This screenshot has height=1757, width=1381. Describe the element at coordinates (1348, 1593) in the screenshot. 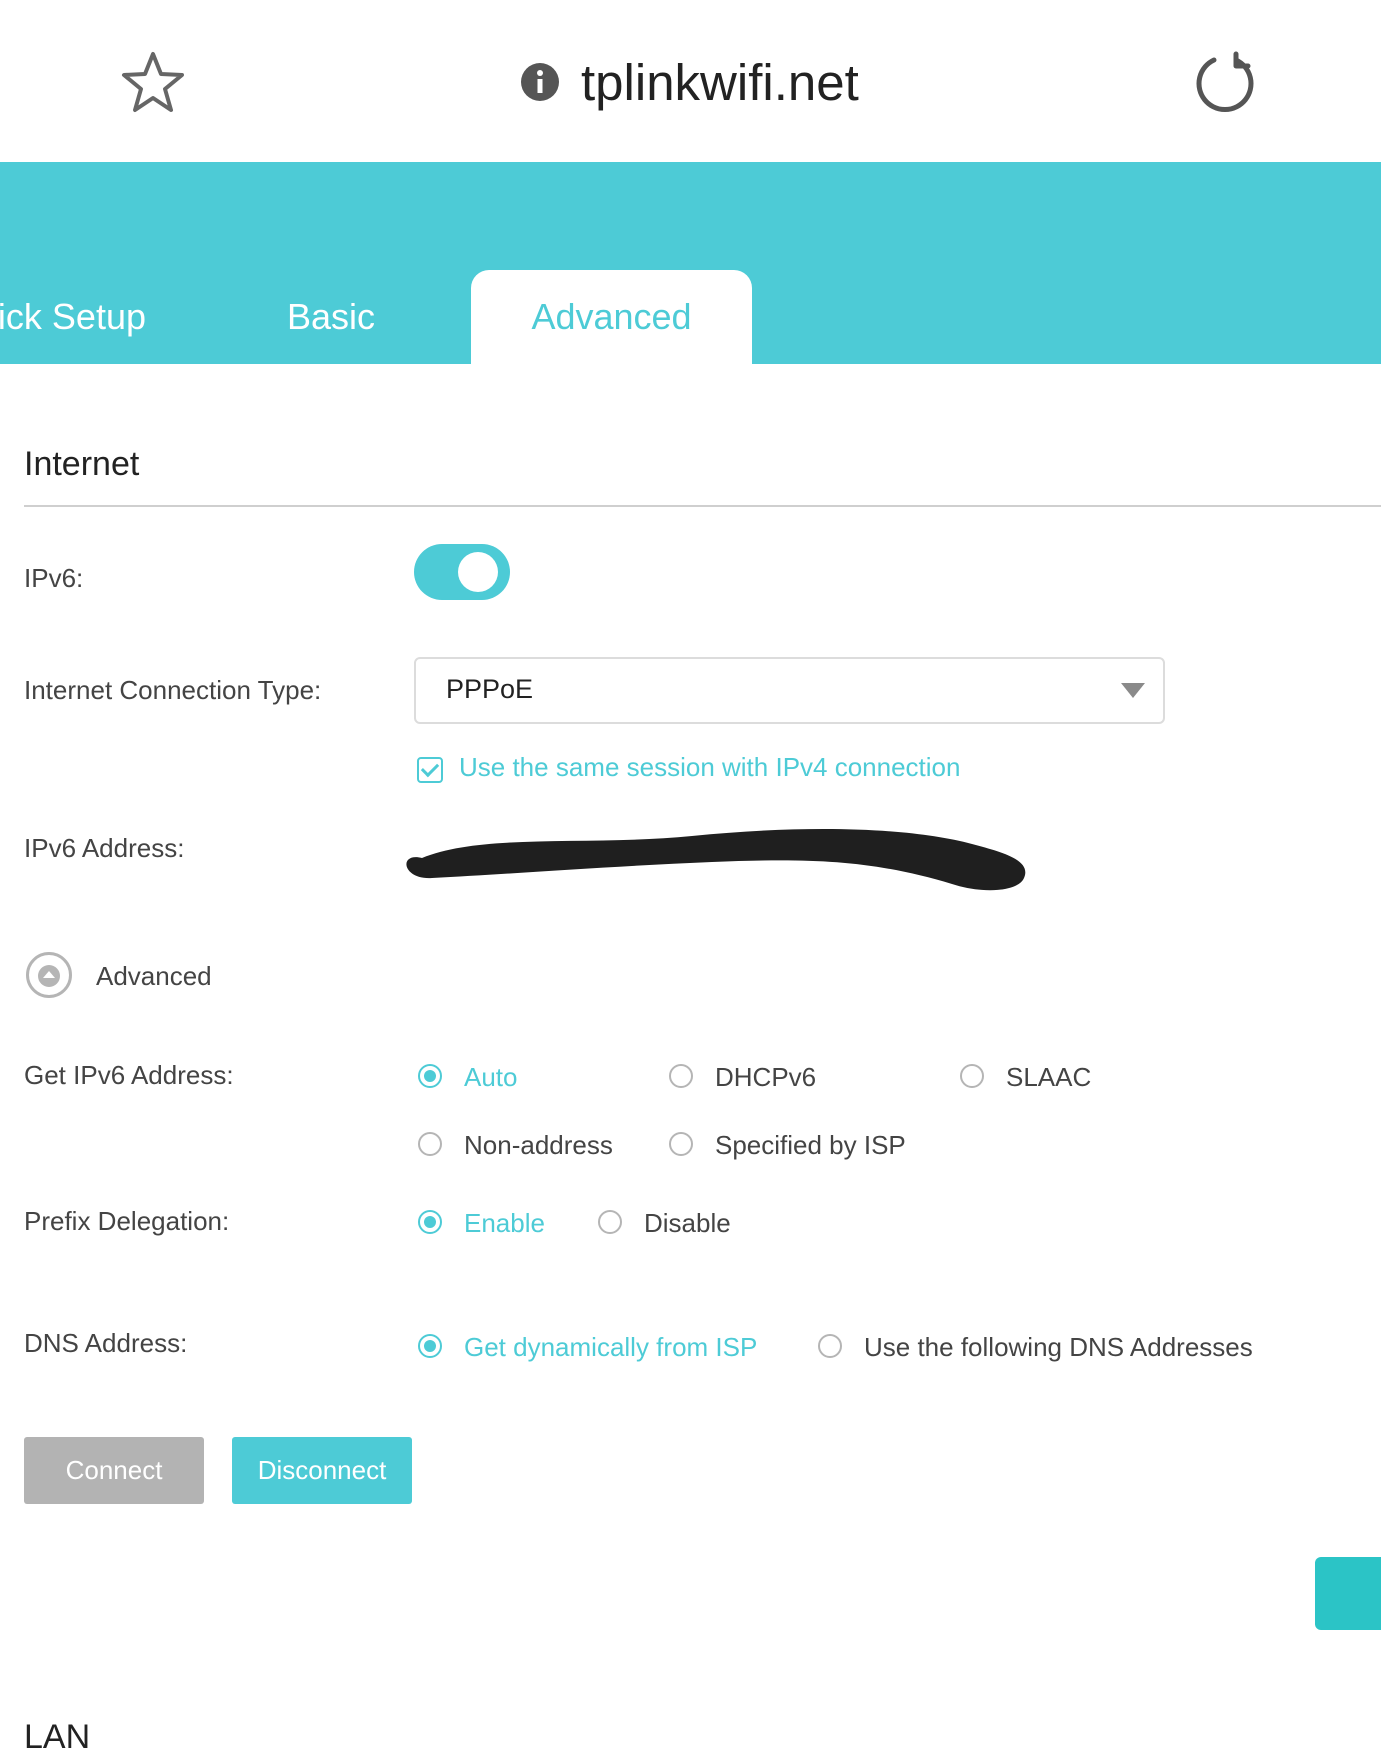

I see `floating-side-button` at that location.